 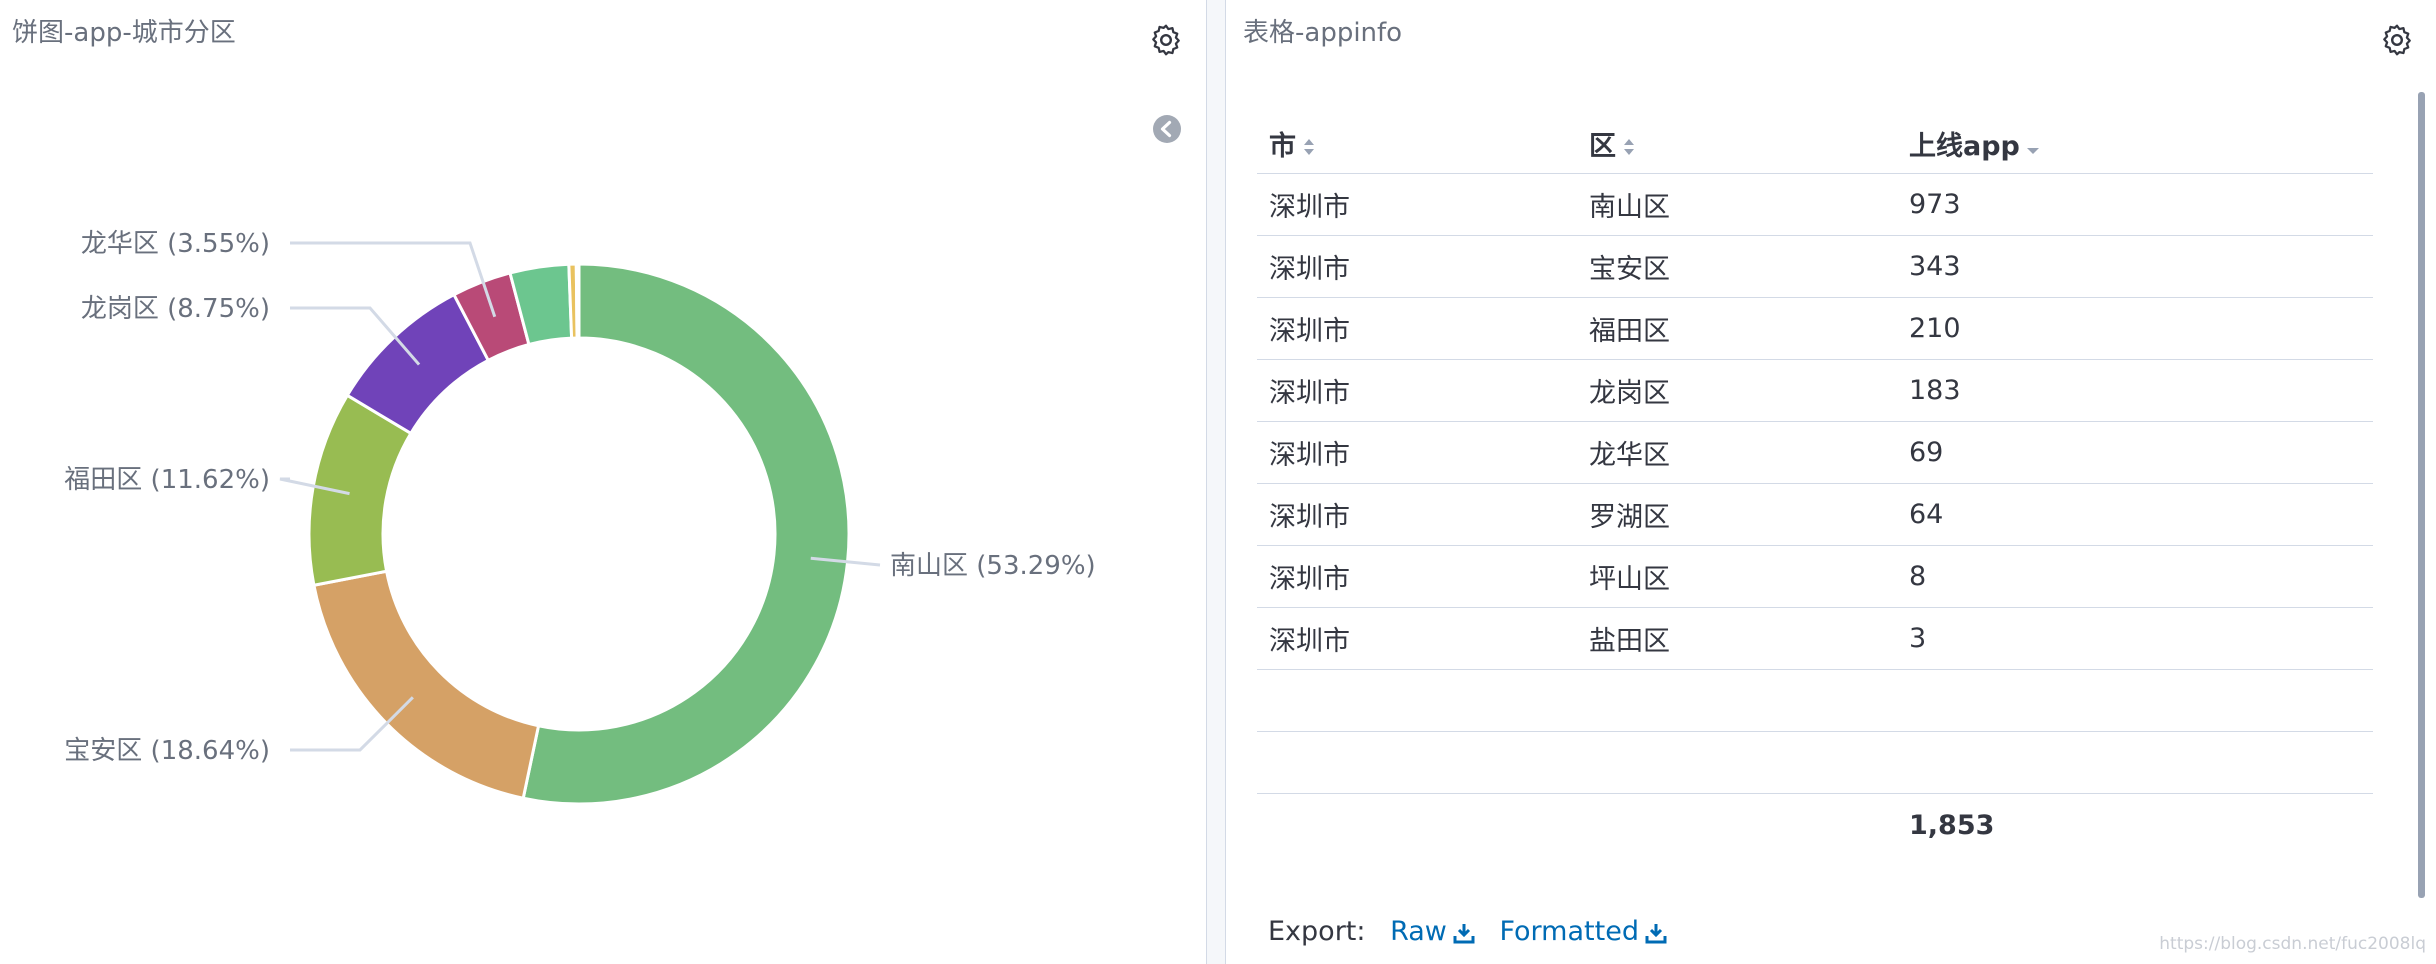 What do you see at coordinates (175, 244) in the screenshot?
I see `pie-label: 龙华区 (3.55%)` at bounding box center [175, 244].